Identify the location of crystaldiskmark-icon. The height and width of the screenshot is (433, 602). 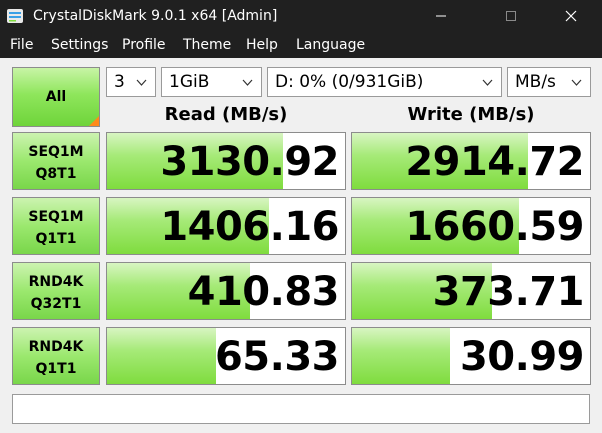
(15, 16).